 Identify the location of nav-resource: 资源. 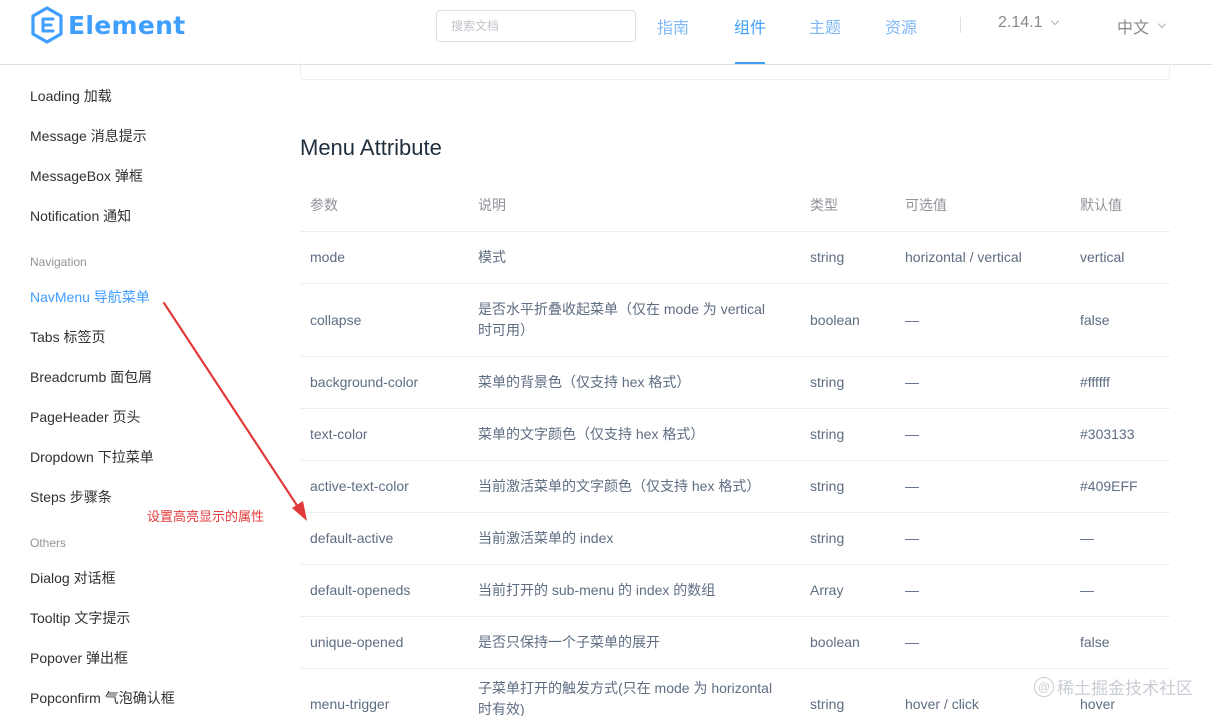
(901, 26).